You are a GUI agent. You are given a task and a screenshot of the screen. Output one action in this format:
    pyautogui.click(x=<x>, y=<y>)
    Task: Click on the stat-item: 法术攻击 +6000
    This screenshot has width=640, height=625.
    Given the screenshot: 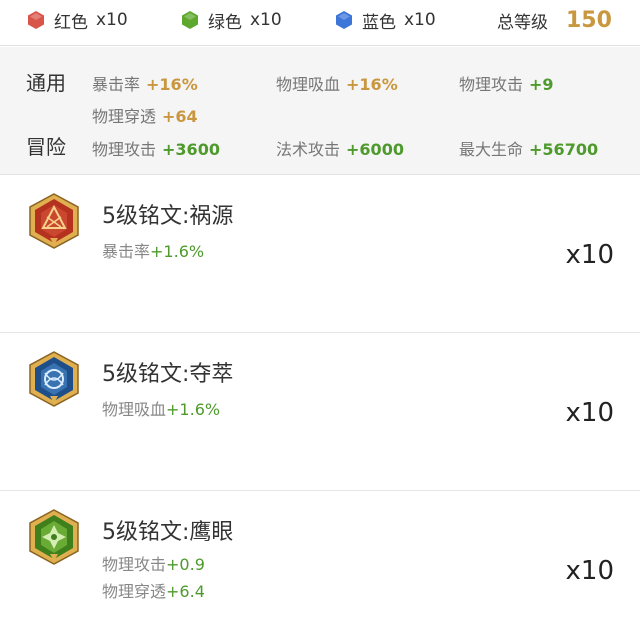 What is the action you would take?
    pyautogui.click(x=340, y=148)
    